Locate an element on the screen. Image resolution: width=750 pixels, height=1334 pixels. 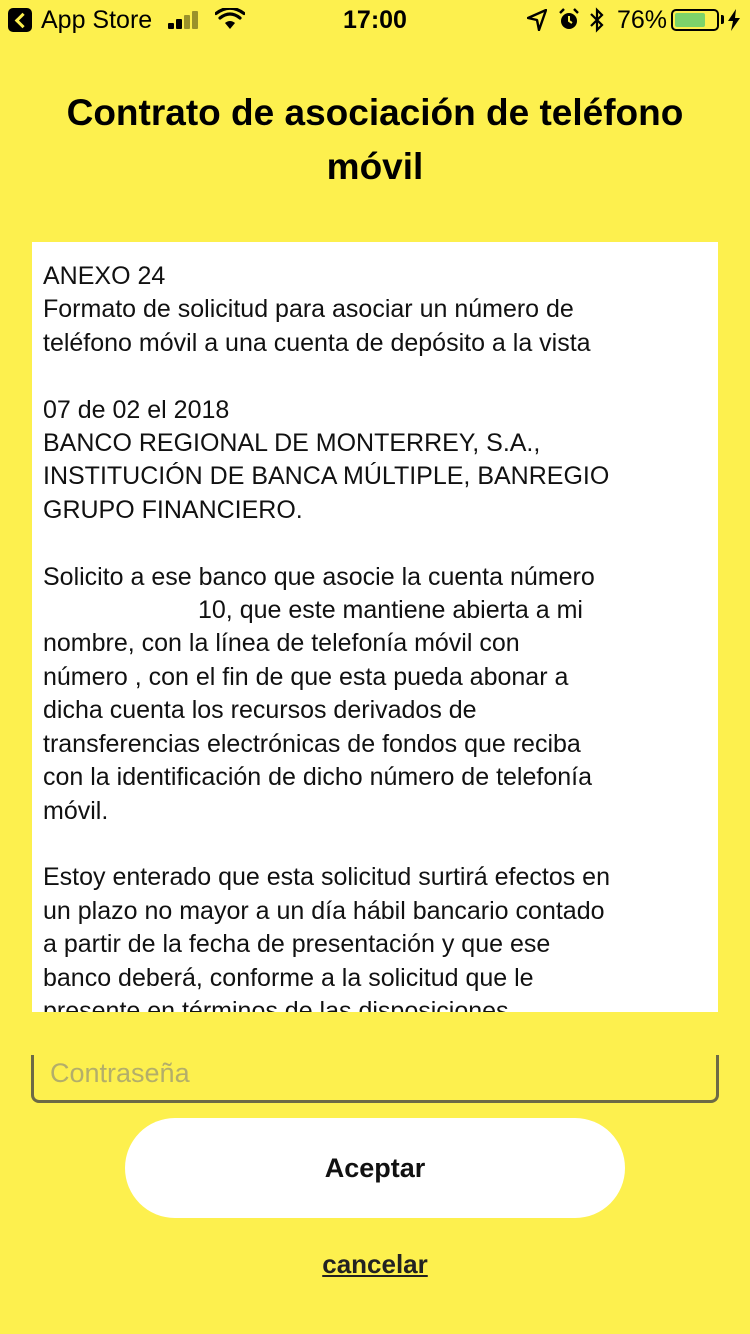
status-bar: App Store 17:00 76% is located at coordinates (375, 20).